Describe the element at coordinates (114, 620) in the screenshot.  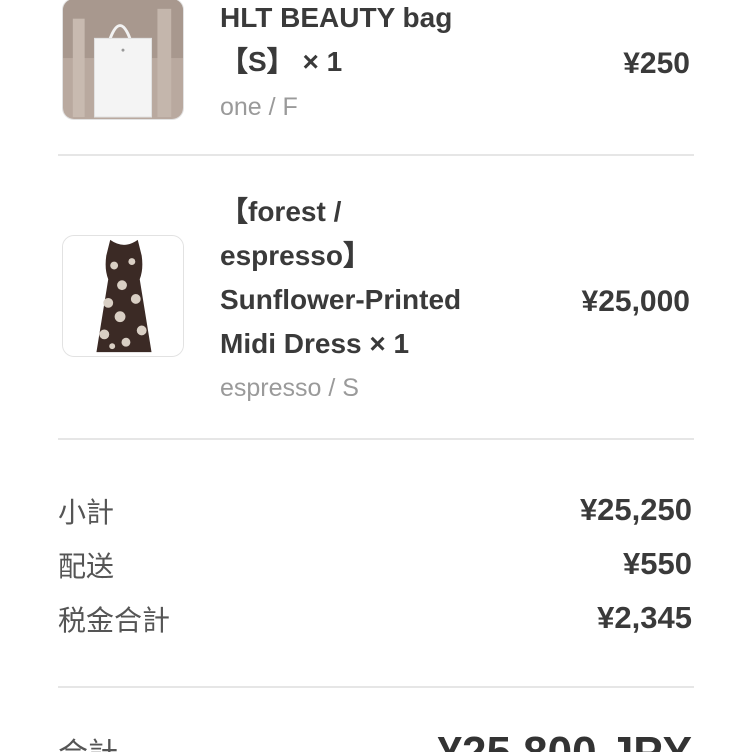
I see `tax-label: 税金合計` at that location.